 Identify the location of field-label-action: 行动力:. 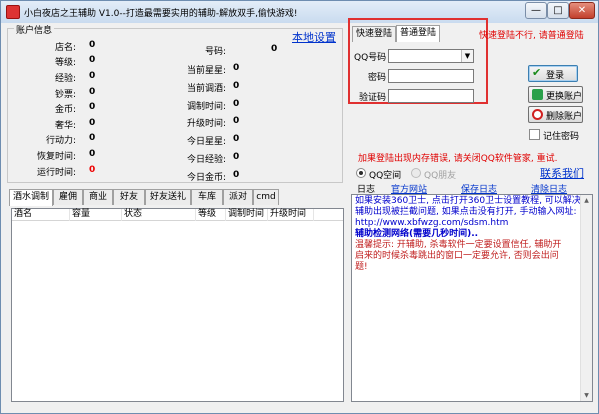
(60, 141).